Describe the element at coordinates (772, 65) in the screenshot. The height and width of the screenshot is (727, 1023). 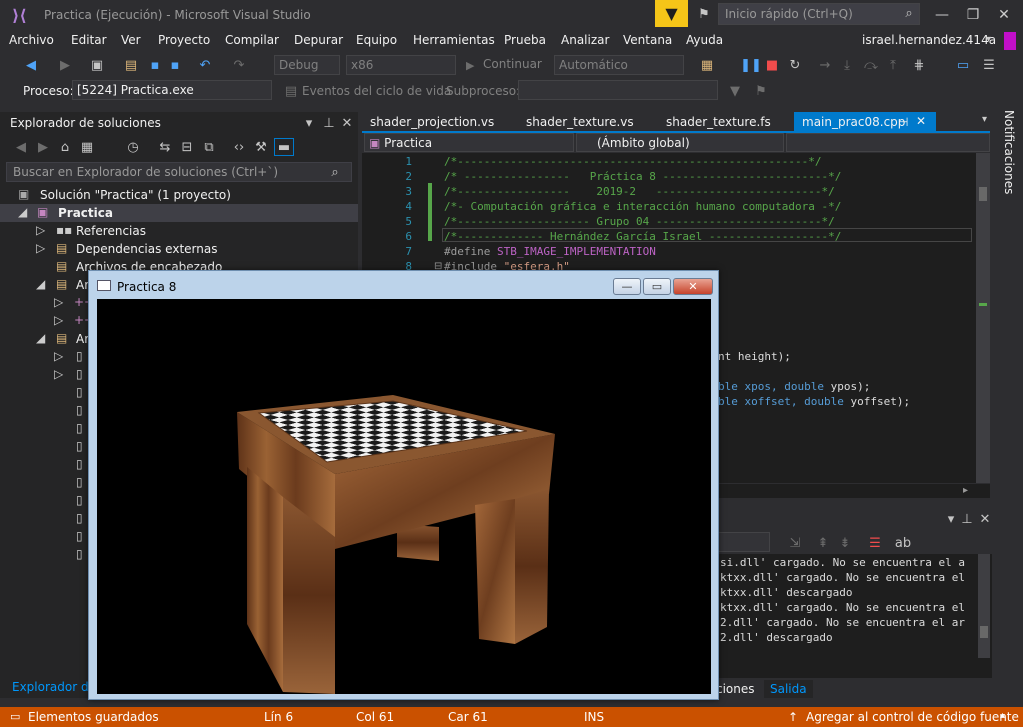
I see `stop-icon: ■` at that location.